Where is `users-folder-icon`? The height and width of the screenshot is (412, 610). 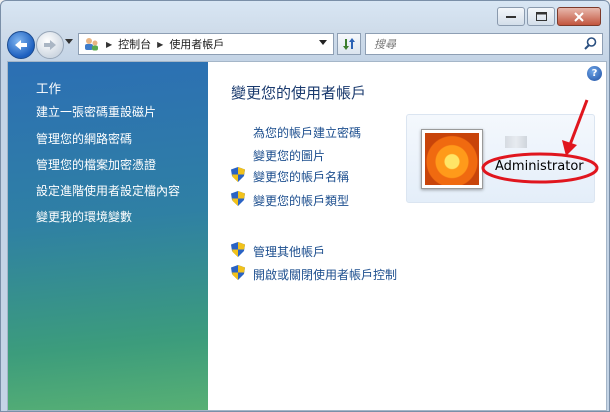 users-folder-icon is located at coordinates (91, 44).